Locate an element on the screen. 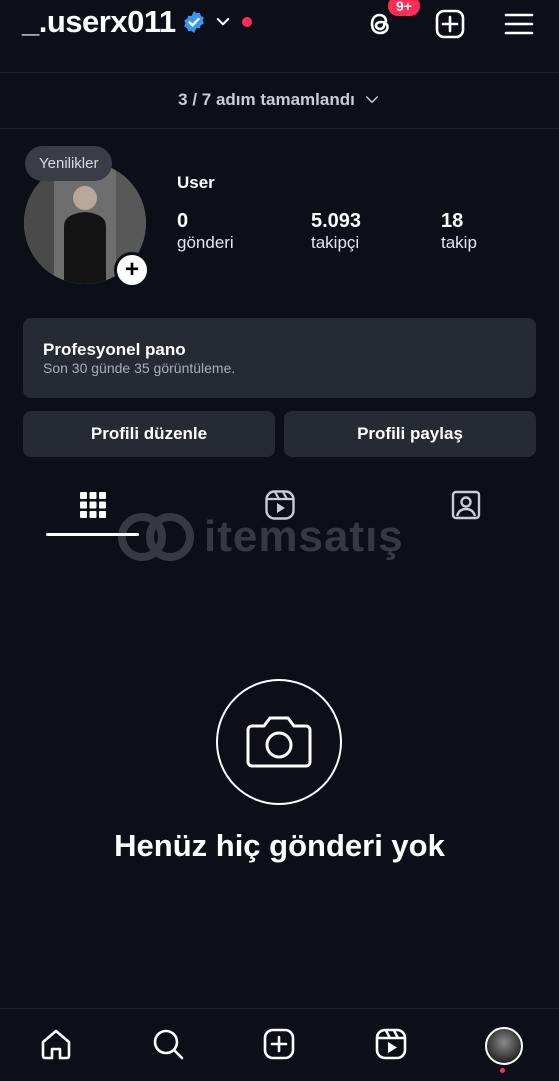 Image resolution: width=559 pixels, height=1081 pixels. reels-nav-icon is located at coordinates (391, 1044).